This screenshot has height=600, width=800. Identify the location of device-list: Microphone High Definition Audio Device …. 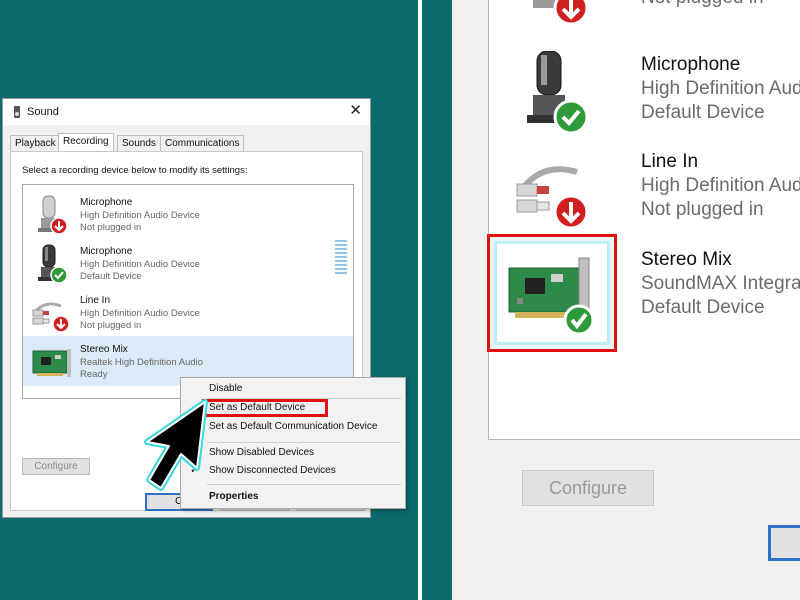
(188, 291).